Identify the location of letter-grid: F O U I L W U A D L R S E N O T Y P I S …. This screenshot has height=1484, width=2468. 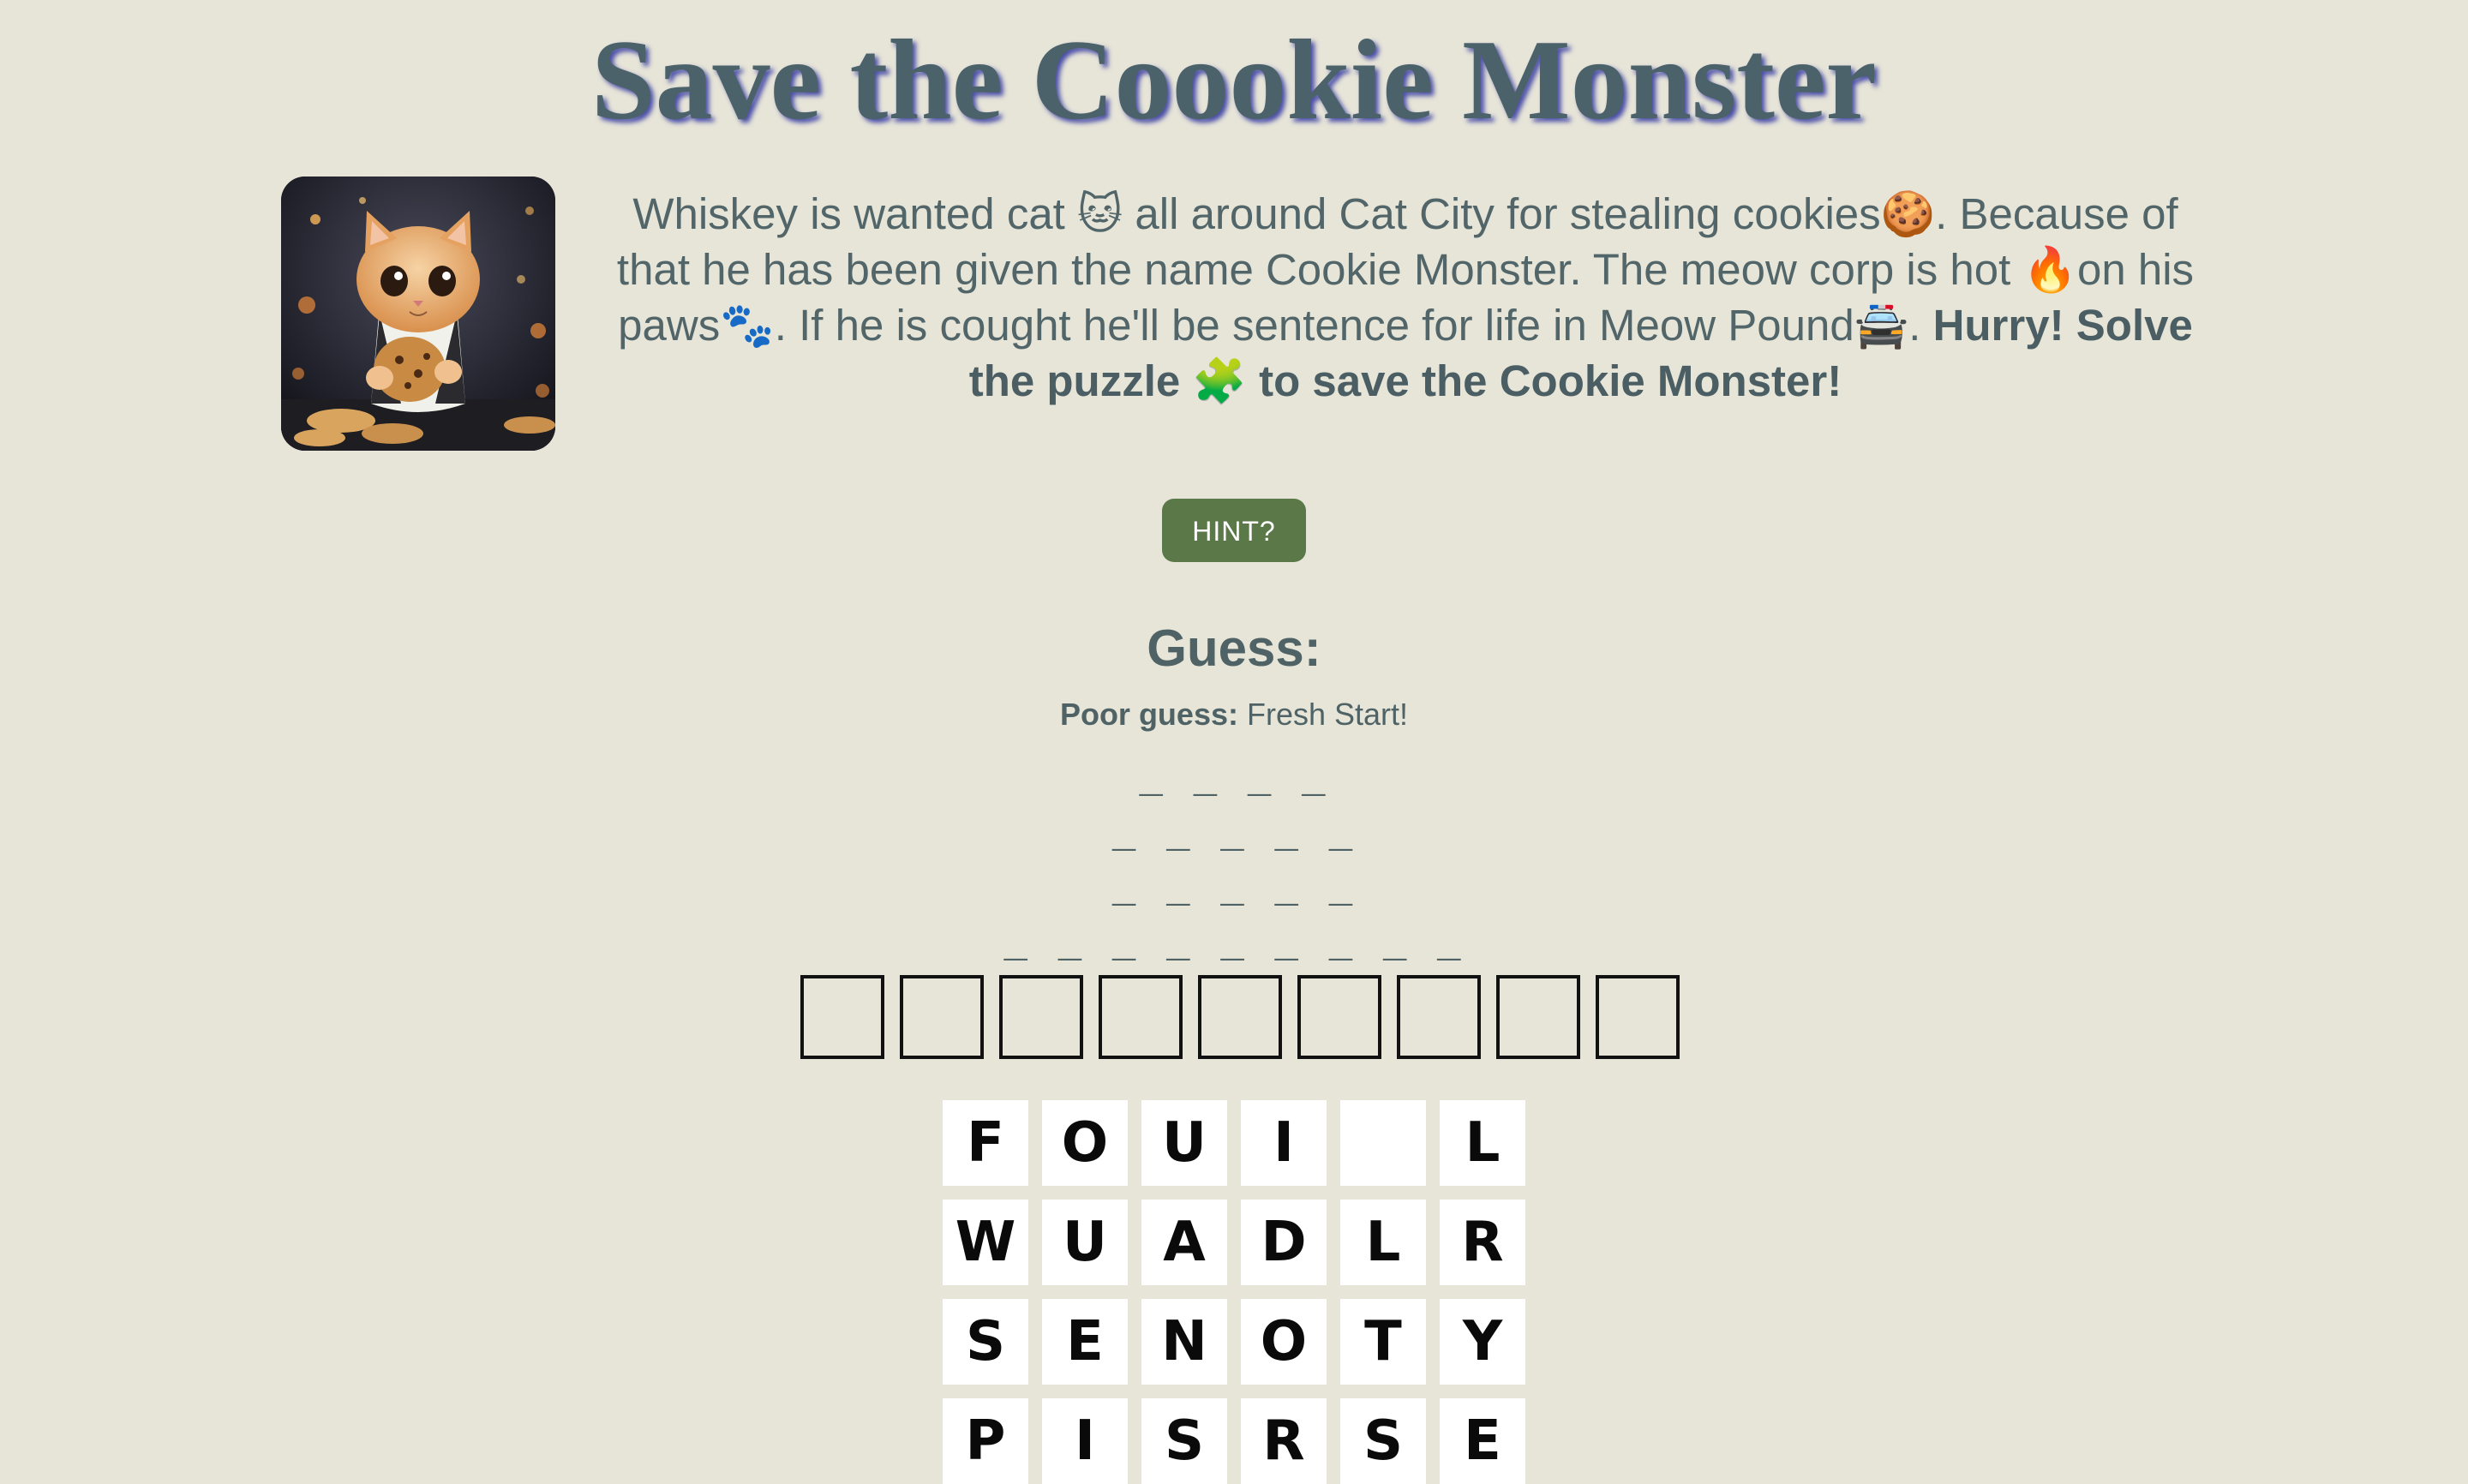
(1234, 1292).